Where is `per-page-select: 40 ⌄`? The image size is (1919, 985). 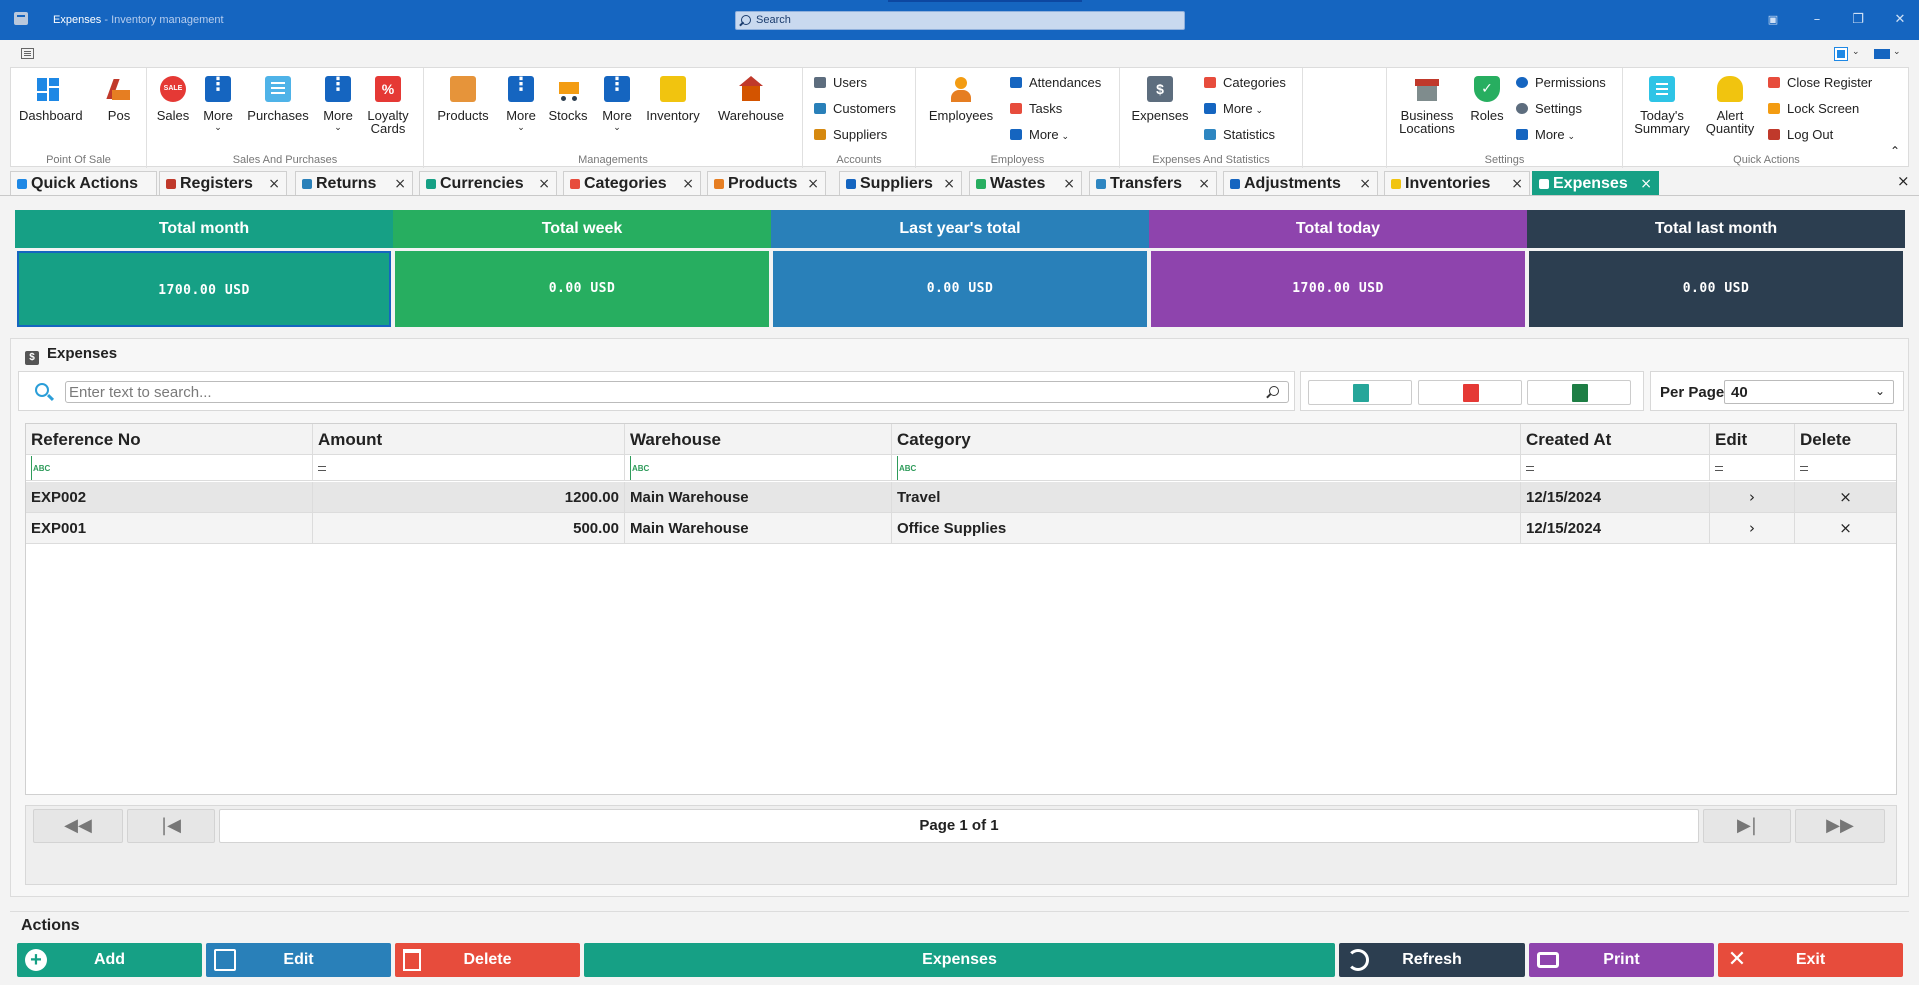 per-page-select: 40 ⌄ is located at coordinates (1809, 392).